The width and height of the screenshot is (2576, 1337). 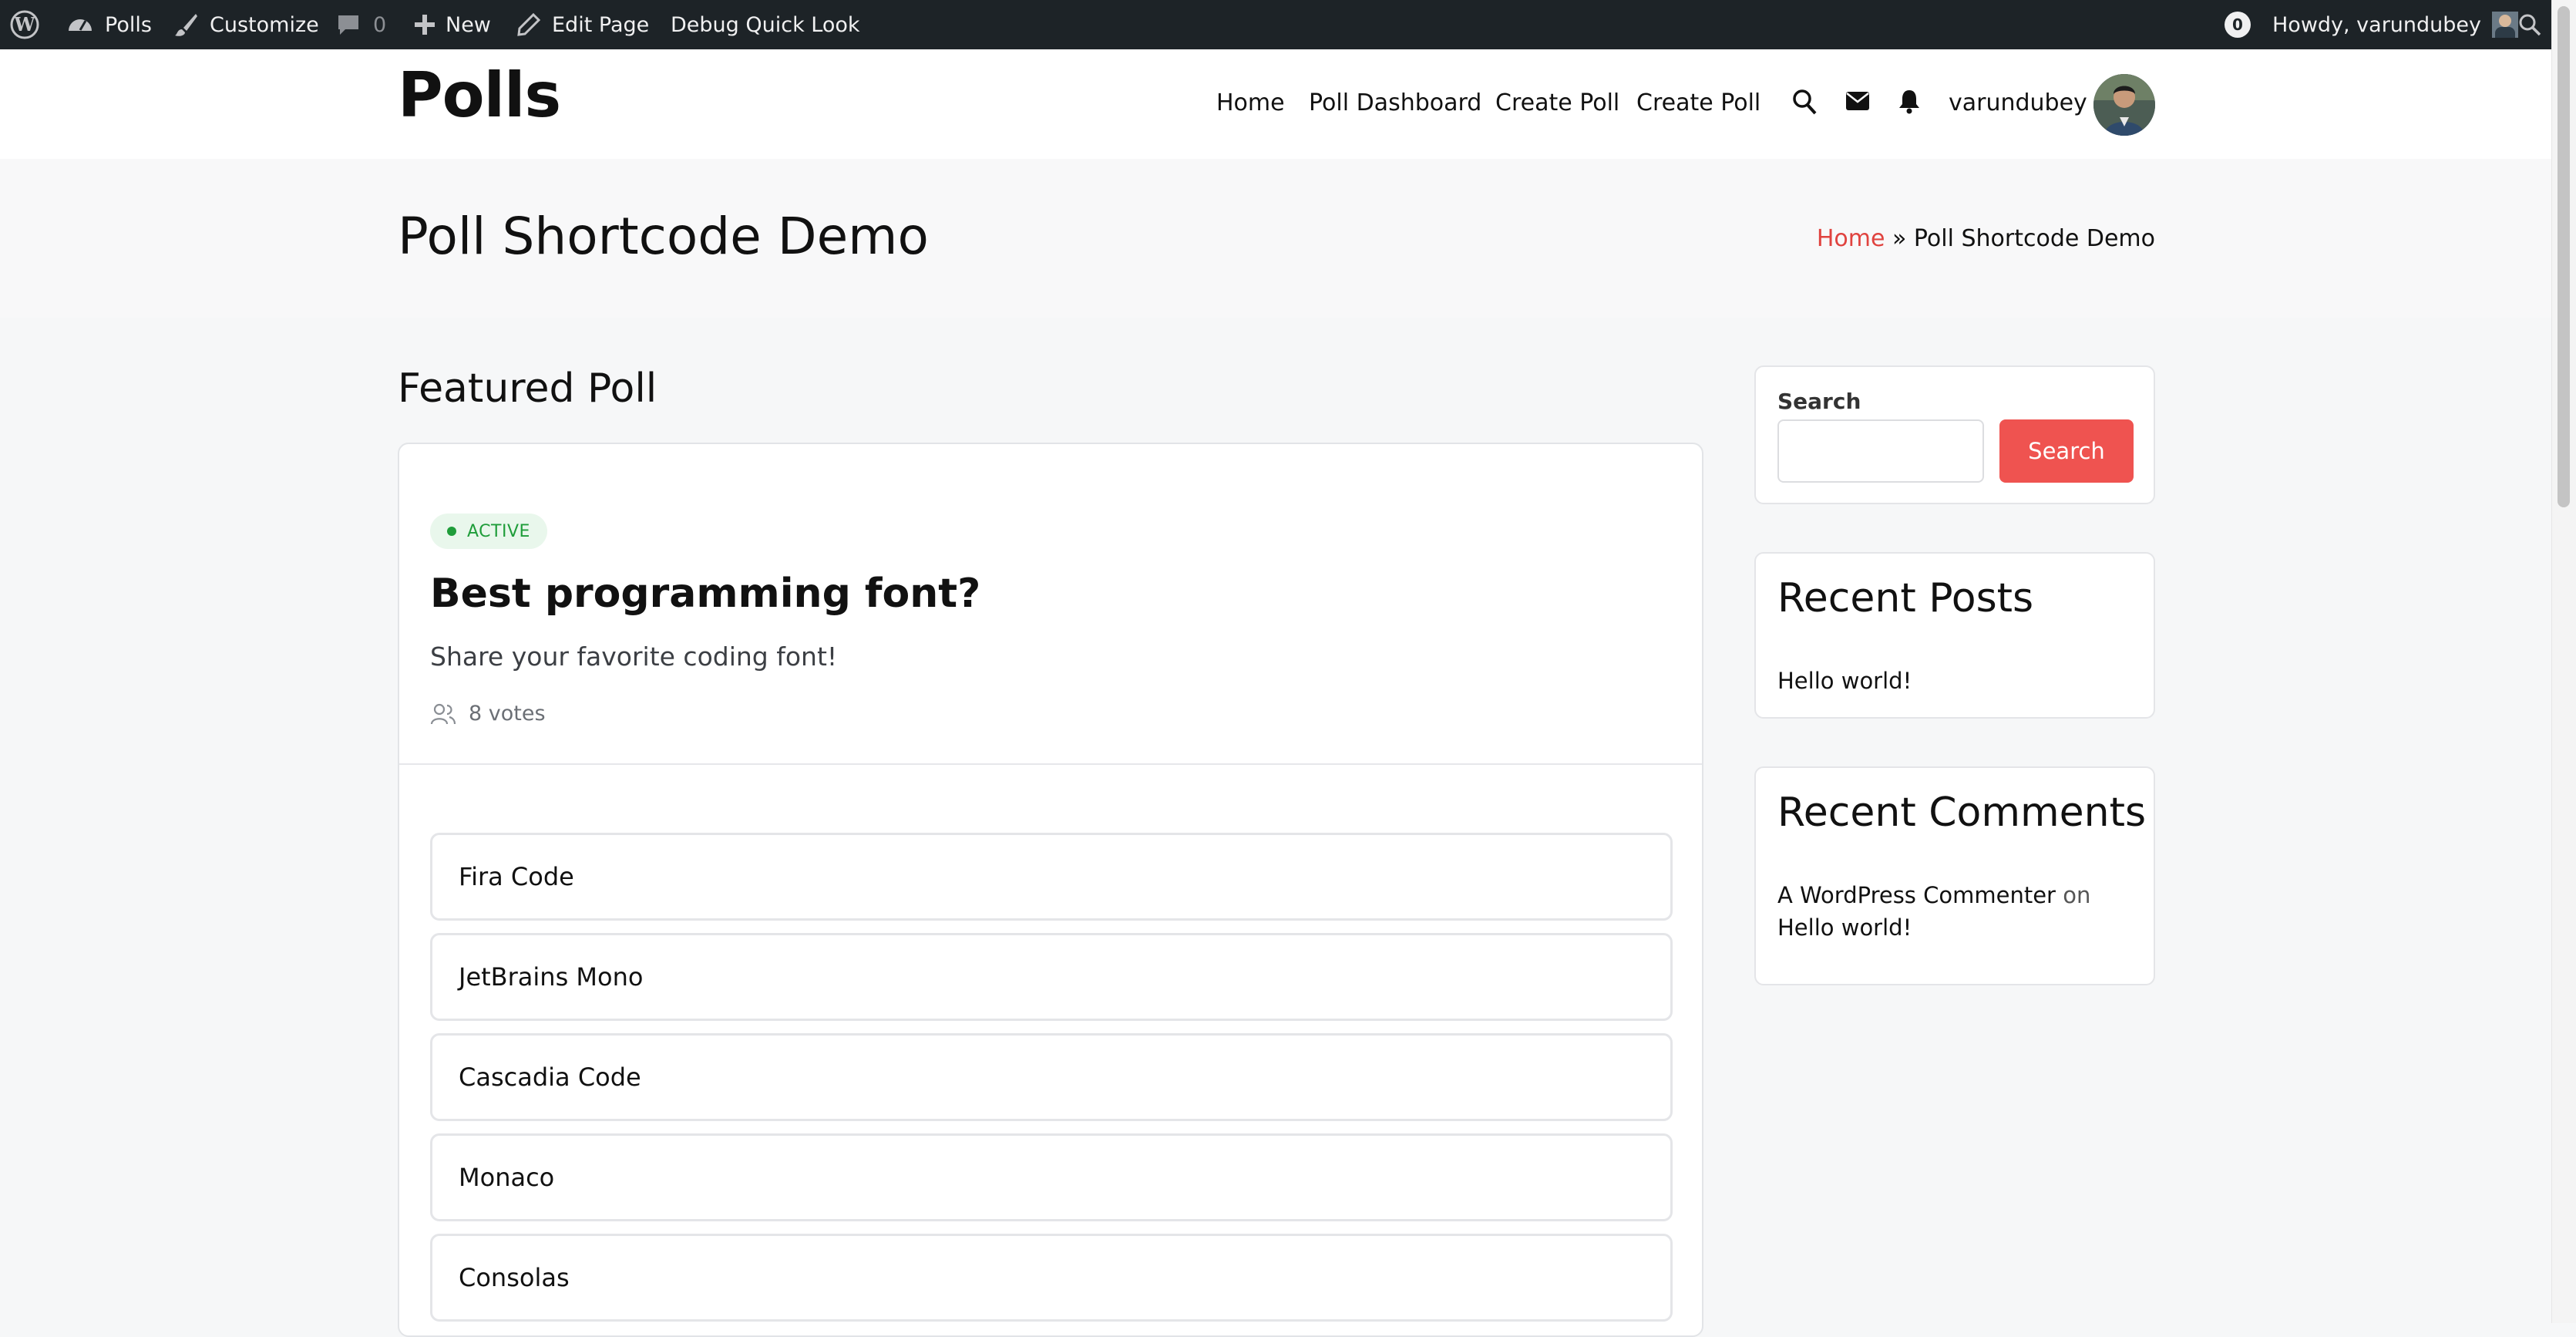 What do you see at coordinates (1909, 103) in the screenshot?
I see `bell-icon` at bounding box center [1909, 103].